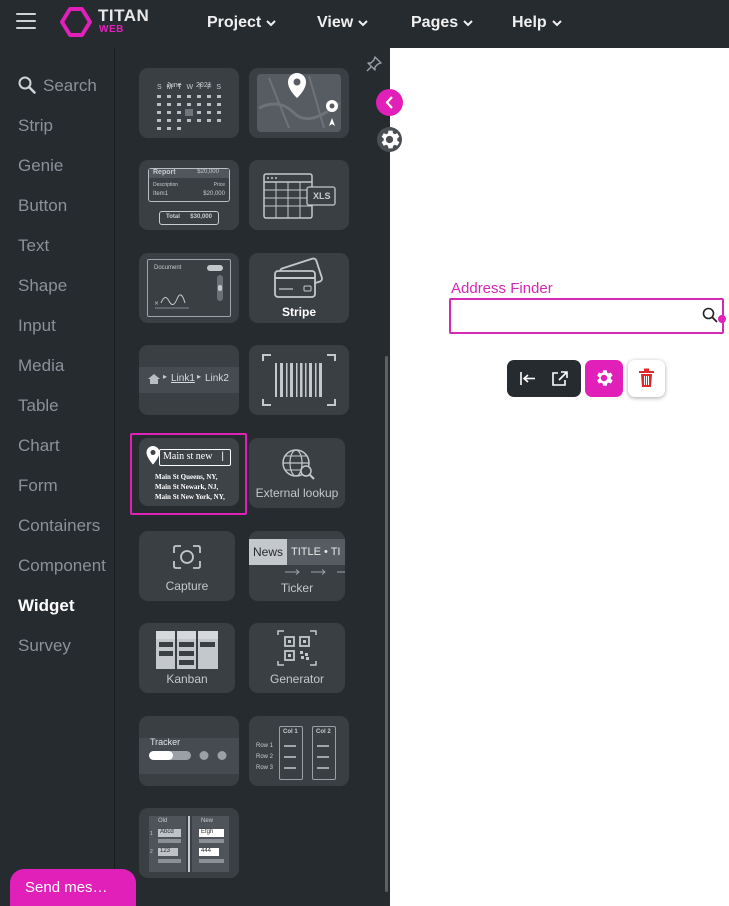 This screenshot has width=729, height=906. I want to click on sidebar-item-button: Button, so click(42, 206).